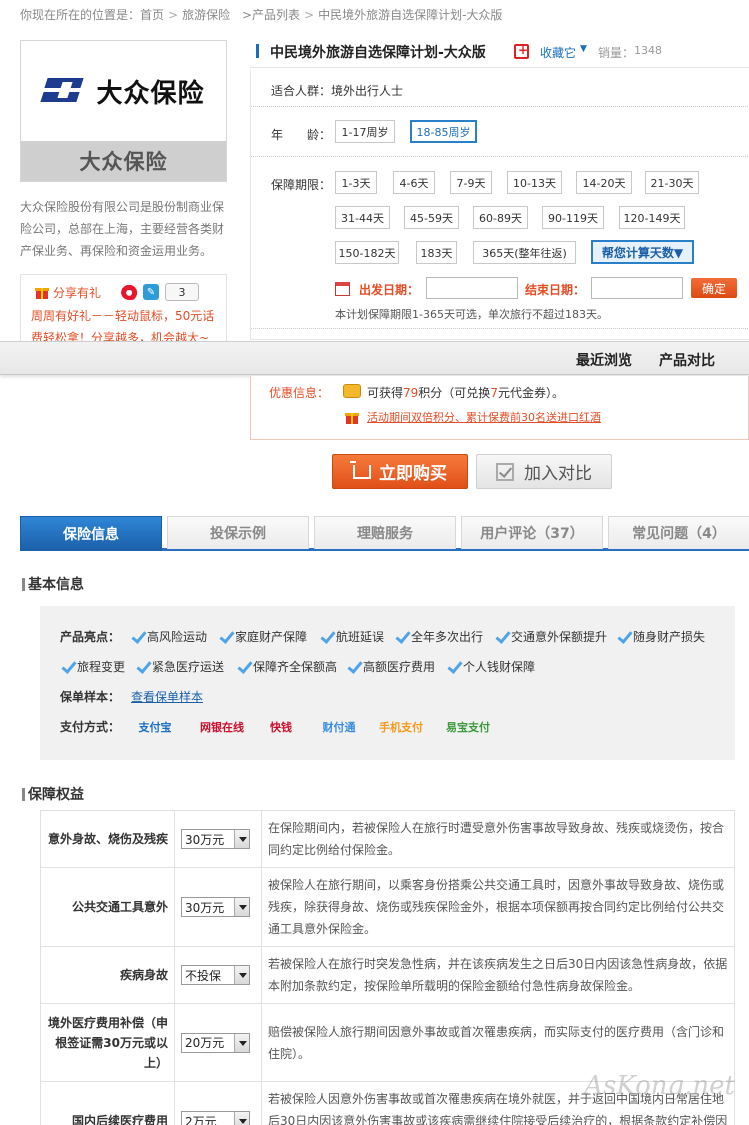 Image resolution: width=749 pixels, height=1125 pixels. What do you see at coordinates (367, 252) in the screenshot?
I see `period-option: 150-182天` at bounding box center [367, 252].